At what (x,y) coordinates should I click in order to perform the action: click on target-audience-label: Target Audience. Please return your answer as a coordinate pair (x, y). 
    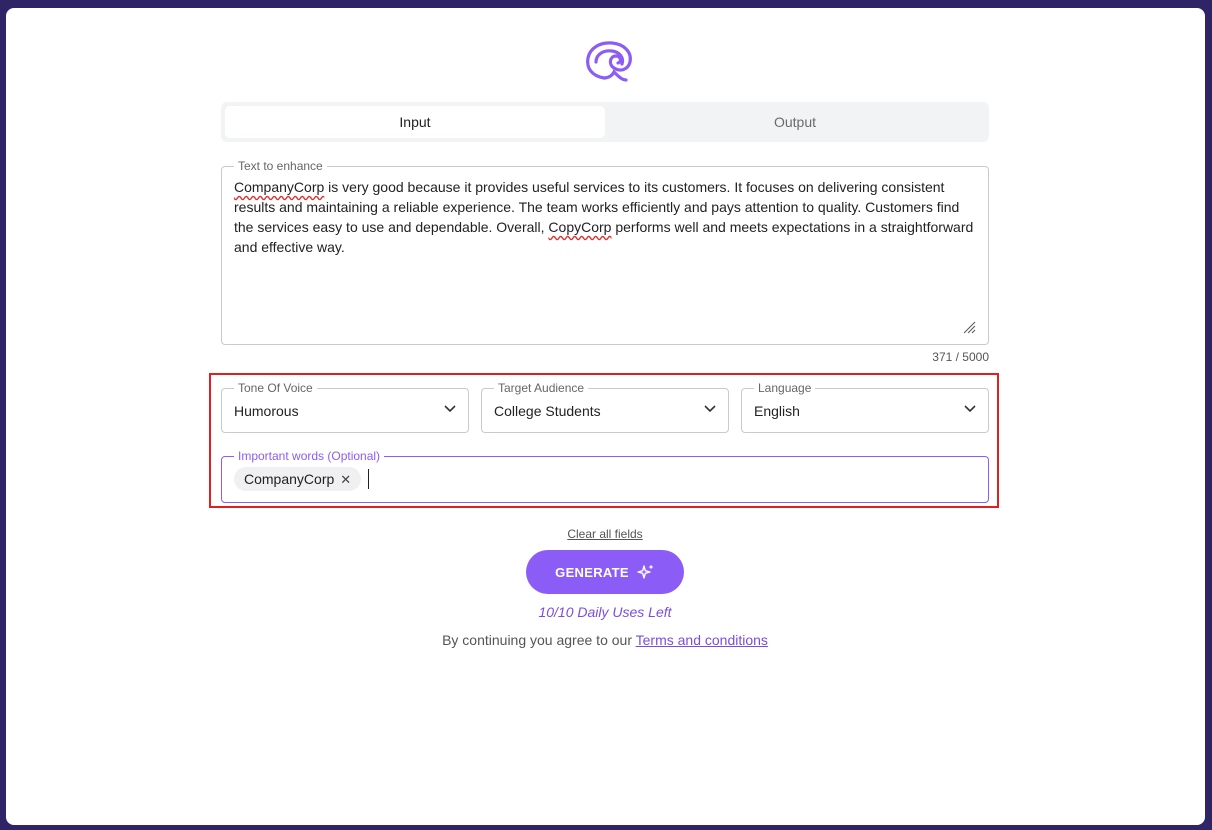
    Looking at the image, I should click on (541, 388).